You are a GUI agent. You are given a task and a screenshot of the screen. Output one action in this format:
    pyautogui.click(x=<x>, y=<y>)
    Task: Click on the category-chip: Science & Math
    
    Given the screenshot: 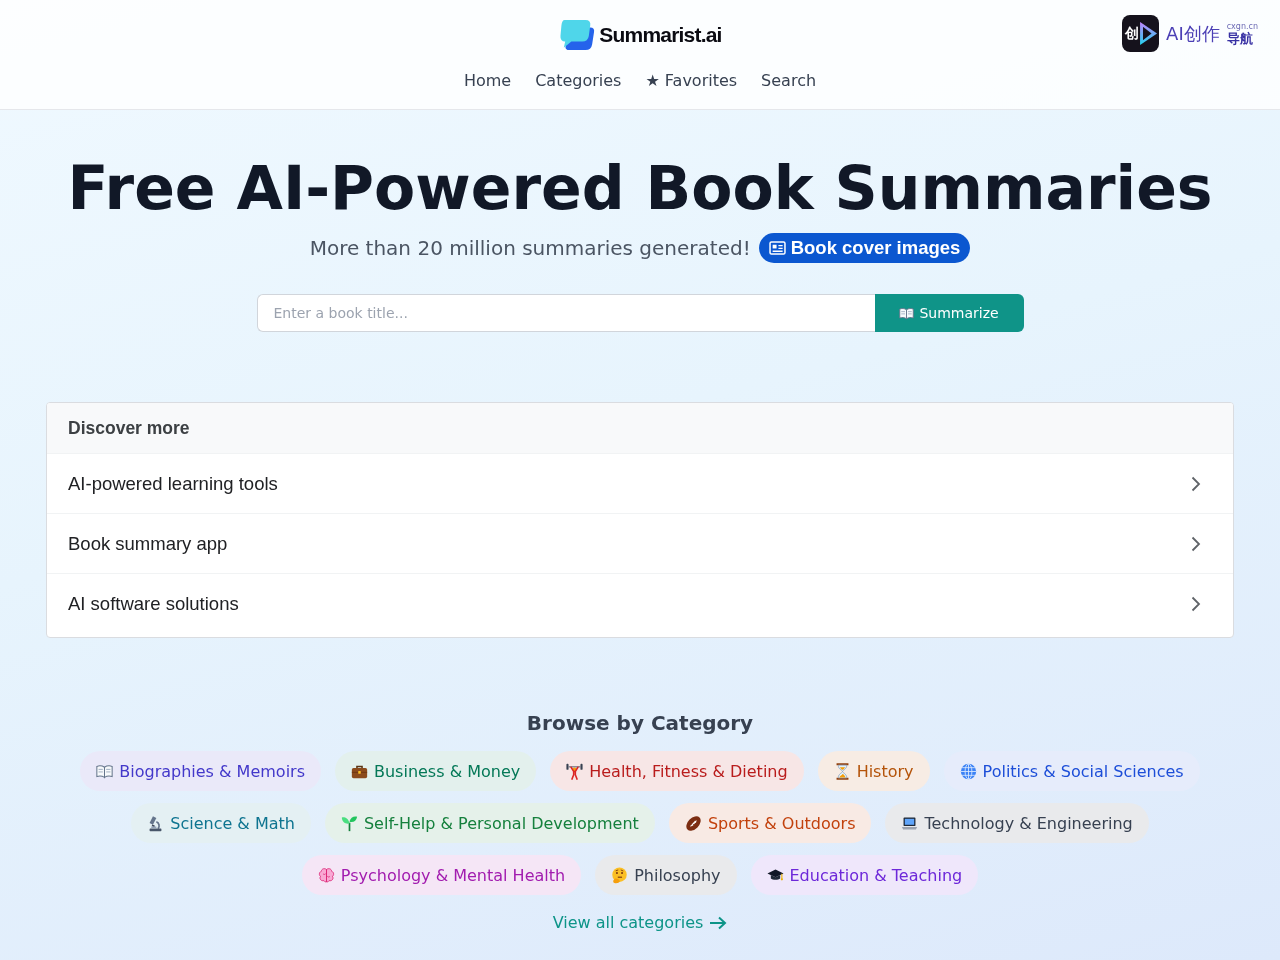 What is the action you would take?
    pyautogui.click(x=221, y=823)
    